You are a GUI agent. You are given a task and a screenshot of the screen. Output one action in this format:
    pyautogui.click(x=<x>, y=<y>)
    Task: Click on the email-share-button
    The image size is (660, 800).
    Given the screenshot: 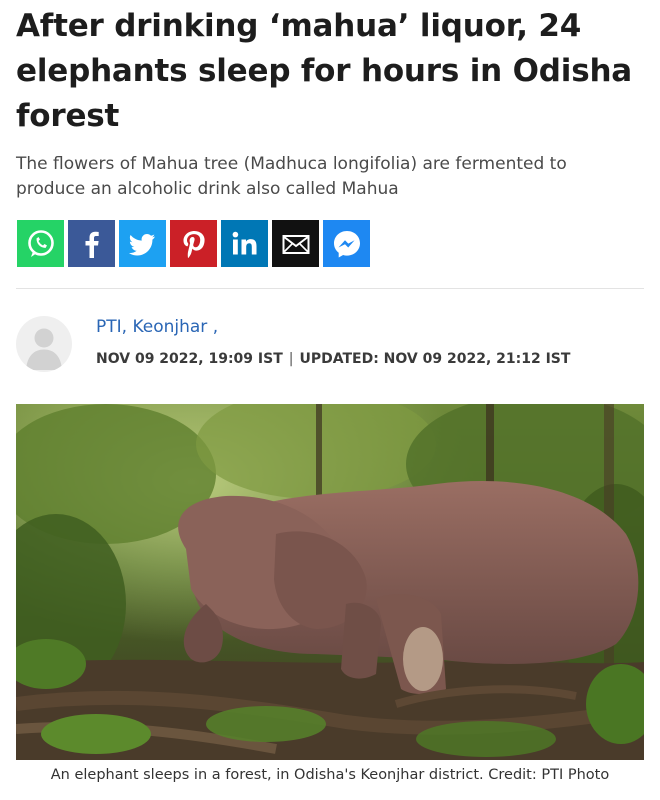 What is the action you would take?
    pyautogui.click(x=295, y=243)
    